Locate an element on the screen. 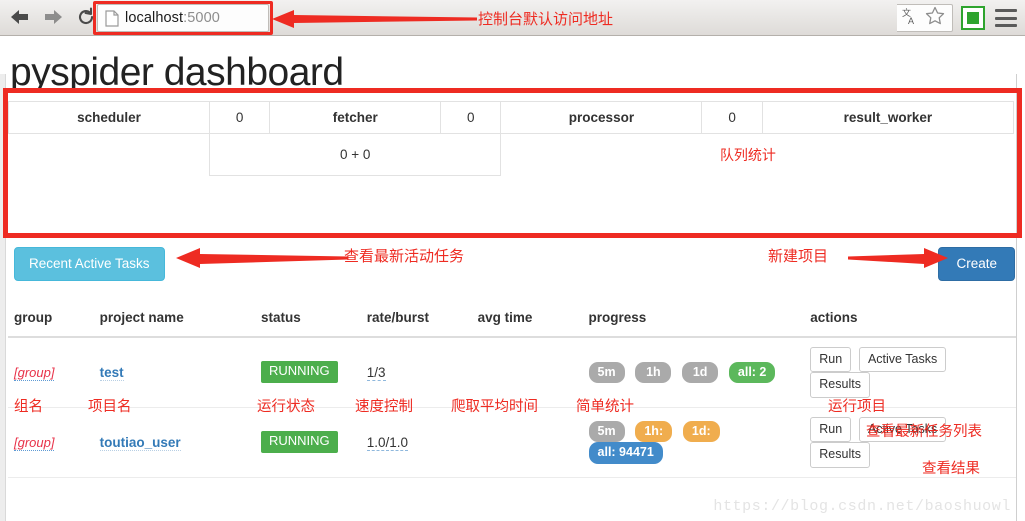 Image resolution: width=1025 pixels, height=521 pixels. header-group: group is located at coordinates (51, 319).